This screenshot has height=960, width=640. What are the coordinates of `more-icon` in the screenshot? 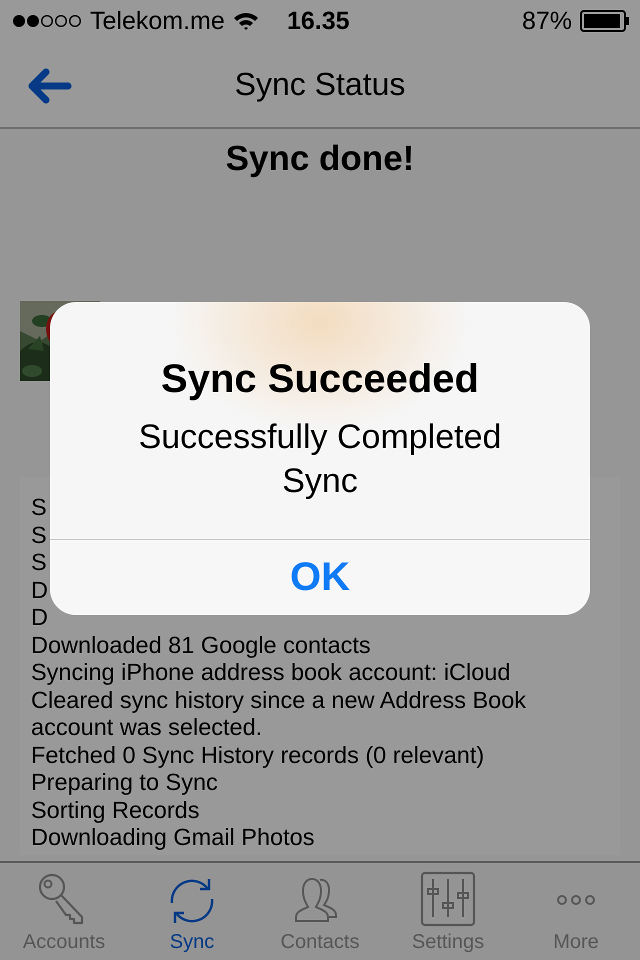 It's located at (576, 900).